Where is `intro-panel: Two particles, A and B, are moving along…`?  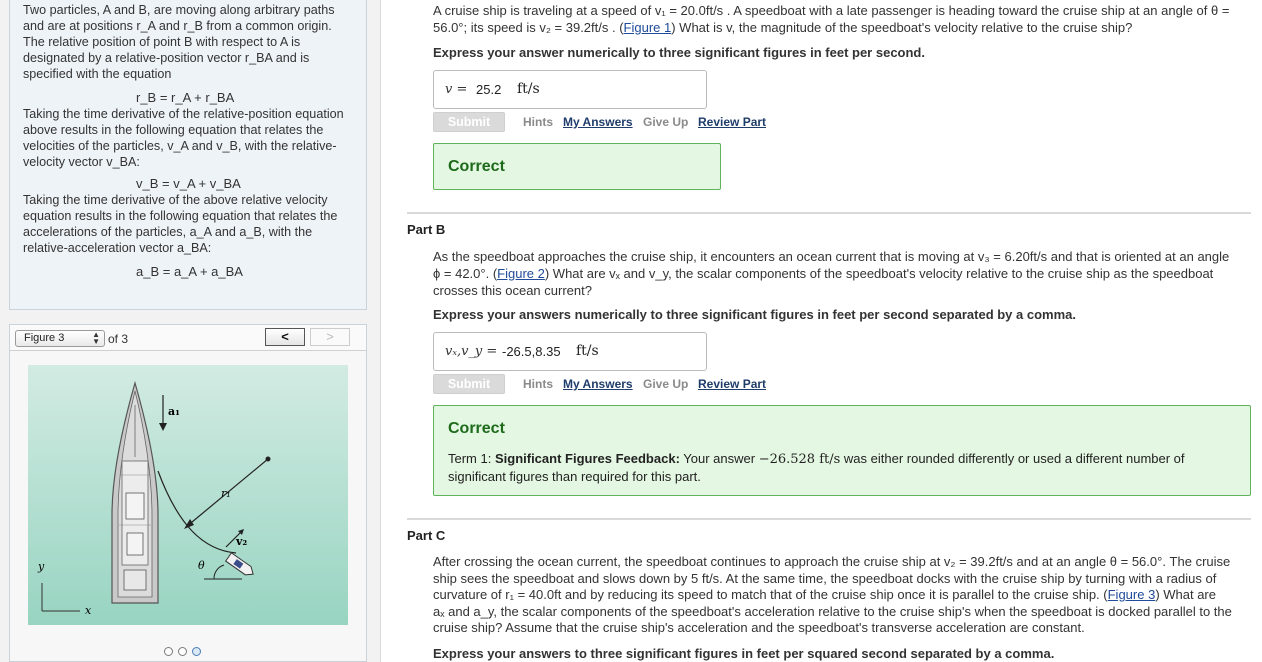 intro-panel: Two particles, A and B, are moving along… is located at coordinates (188, 155).